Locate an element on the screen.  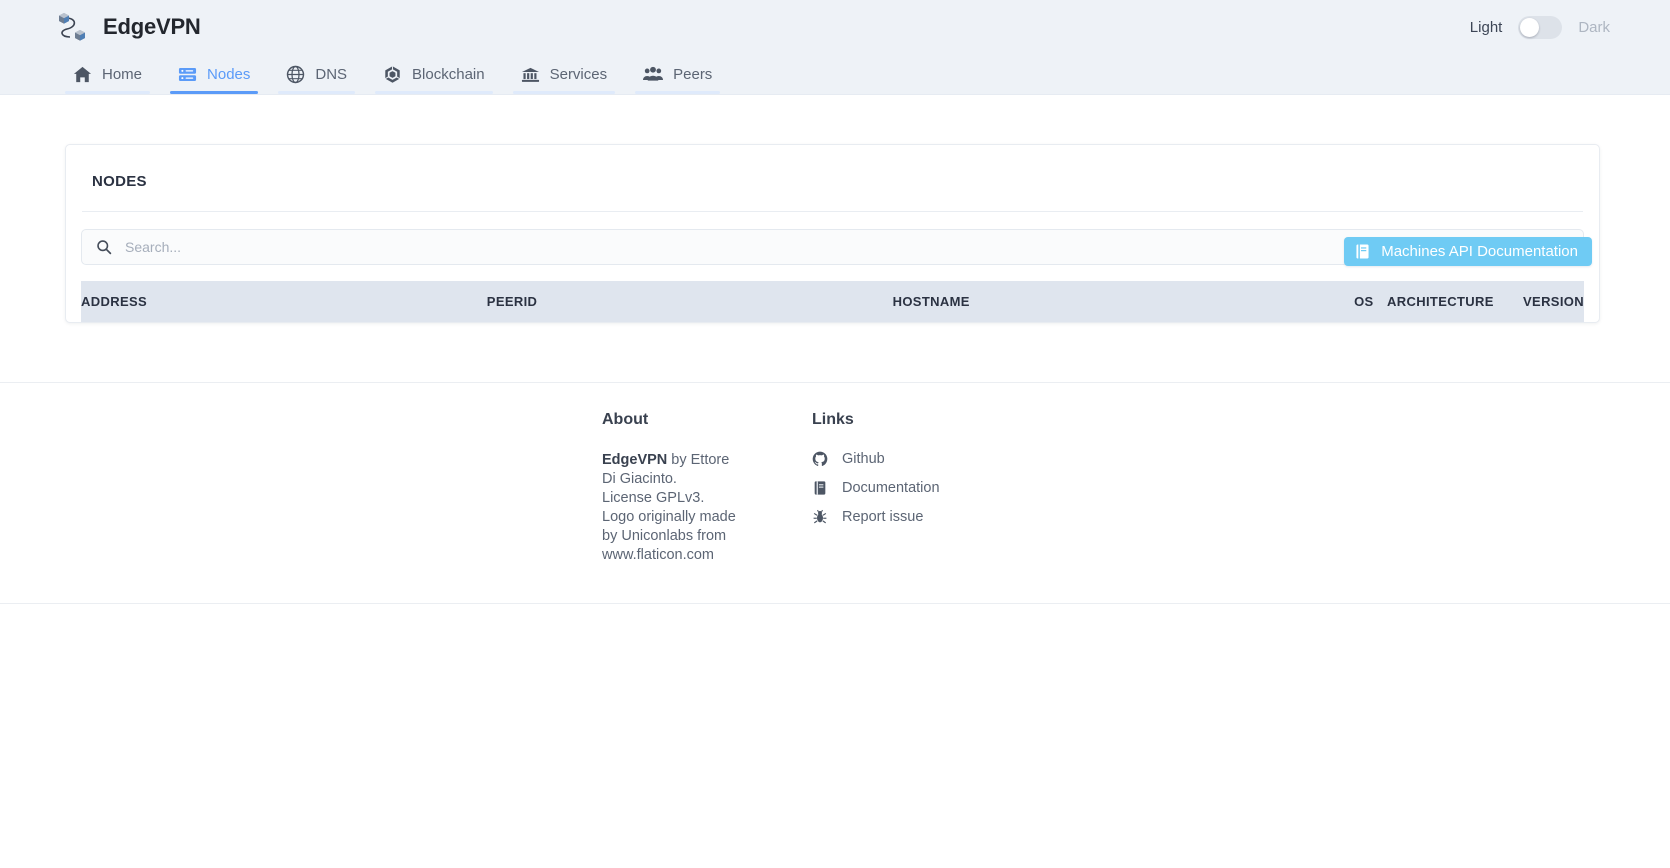
footer-link-documentation-label: Documentation is located at coordinates (891, 488).